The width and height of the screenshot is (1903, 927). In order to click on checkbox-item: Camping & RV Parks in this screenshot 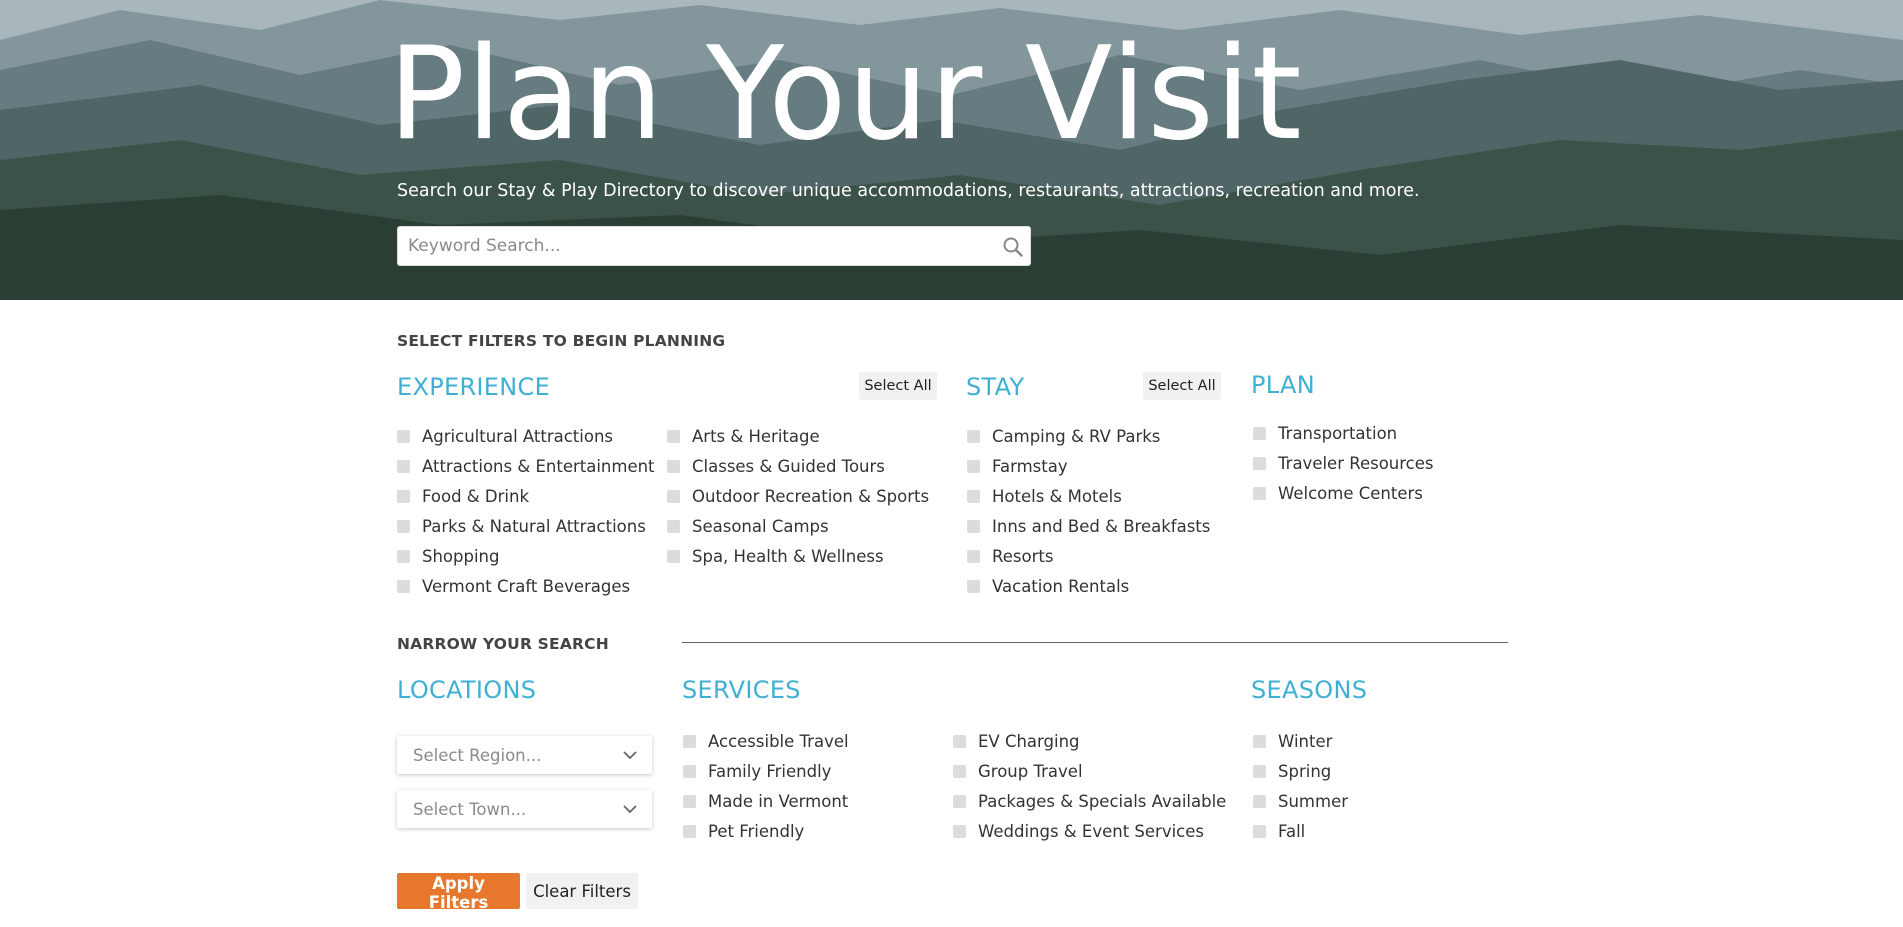, I will do `click(1088, 436)`.